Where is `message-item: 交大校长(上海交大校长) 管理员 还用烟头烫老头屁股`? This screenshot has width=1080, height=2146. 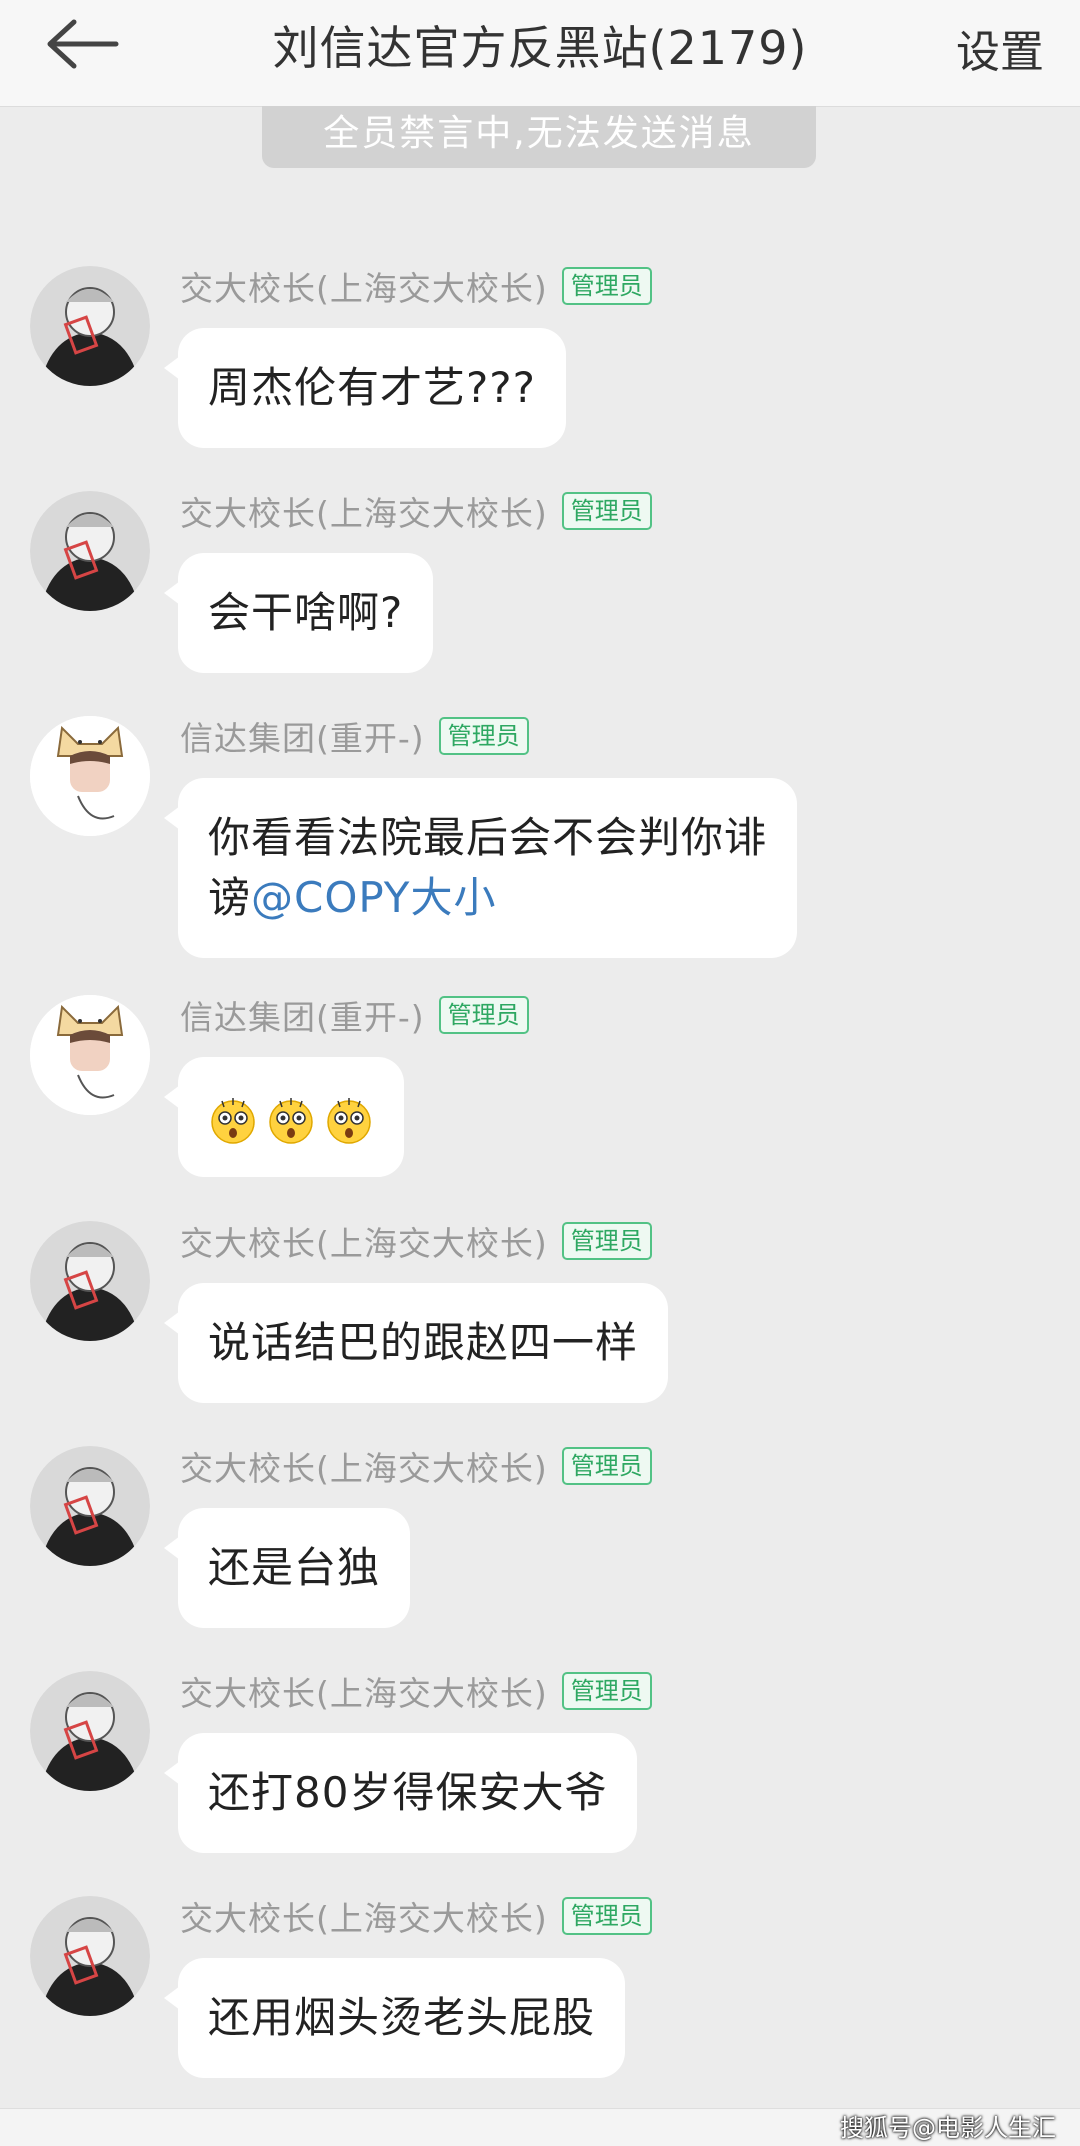
message-item: 交大校长(上海交大校长) 管理员 还用烟头烫老头屁股 is located at coordinates (540, 2002).